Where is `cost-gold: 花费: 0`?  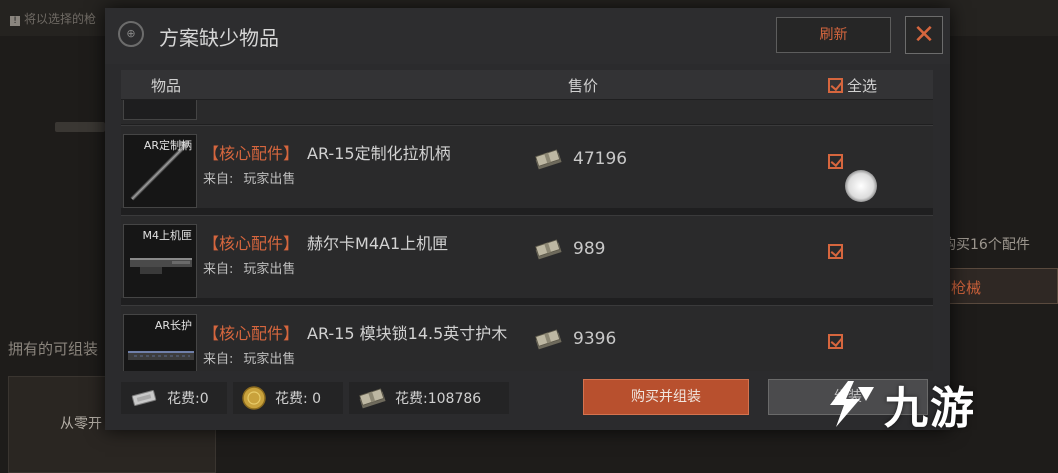 cost-gold: 花费: 0 is located at coordinates (288, 398).